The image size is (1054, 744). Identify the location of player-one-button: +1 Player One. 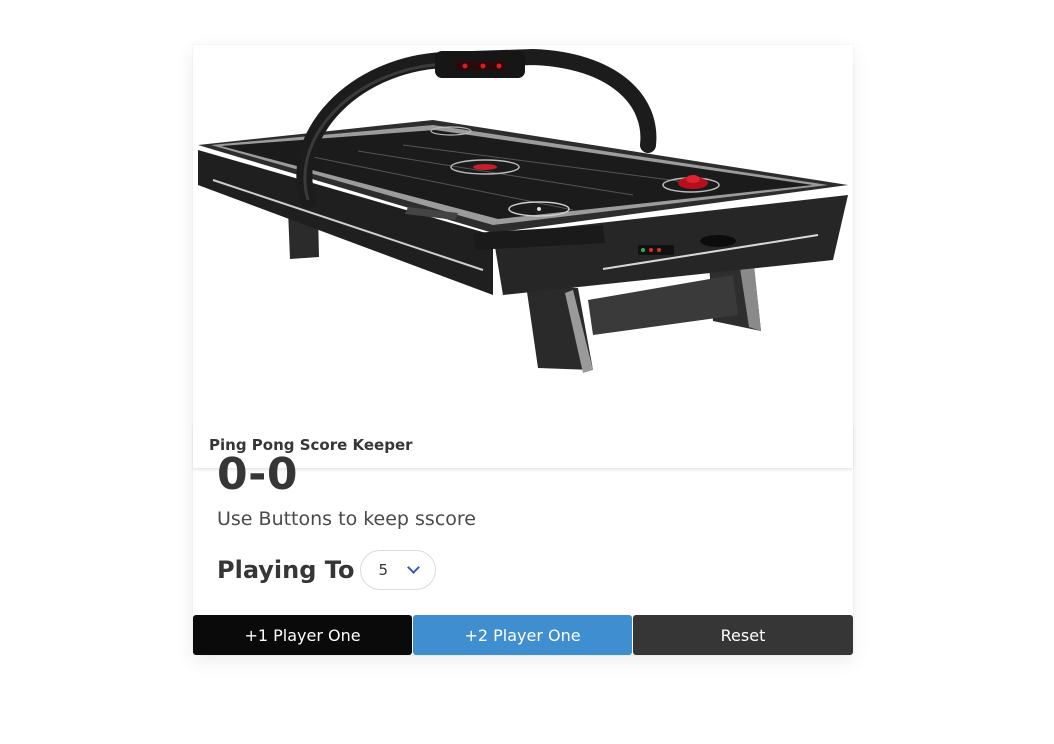
(302, 635).